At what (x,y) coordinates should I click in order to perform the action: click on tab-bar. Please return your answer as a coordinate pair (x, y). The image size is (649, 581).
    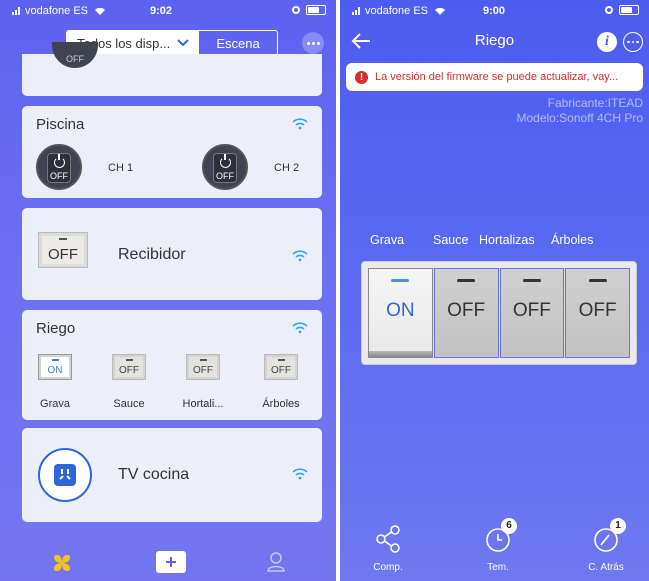
    Looking at the image, I should click on (168, 560).